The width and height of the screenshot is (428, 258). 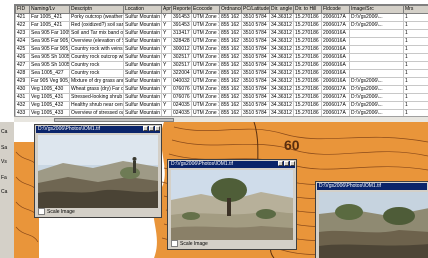 I want to click on table-cell: Sea 905 Far 905_424, so click(x=49, y=41).